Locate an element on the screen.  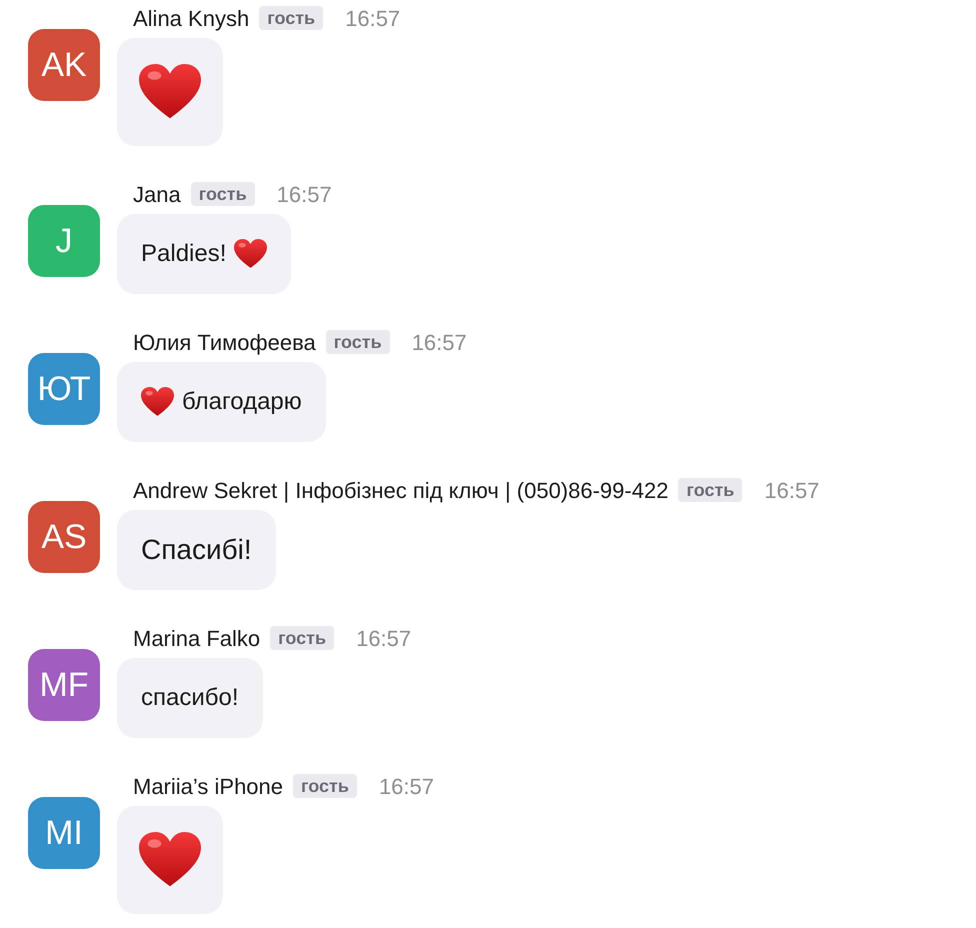
avatar: J is located at coordinates (64, 241).